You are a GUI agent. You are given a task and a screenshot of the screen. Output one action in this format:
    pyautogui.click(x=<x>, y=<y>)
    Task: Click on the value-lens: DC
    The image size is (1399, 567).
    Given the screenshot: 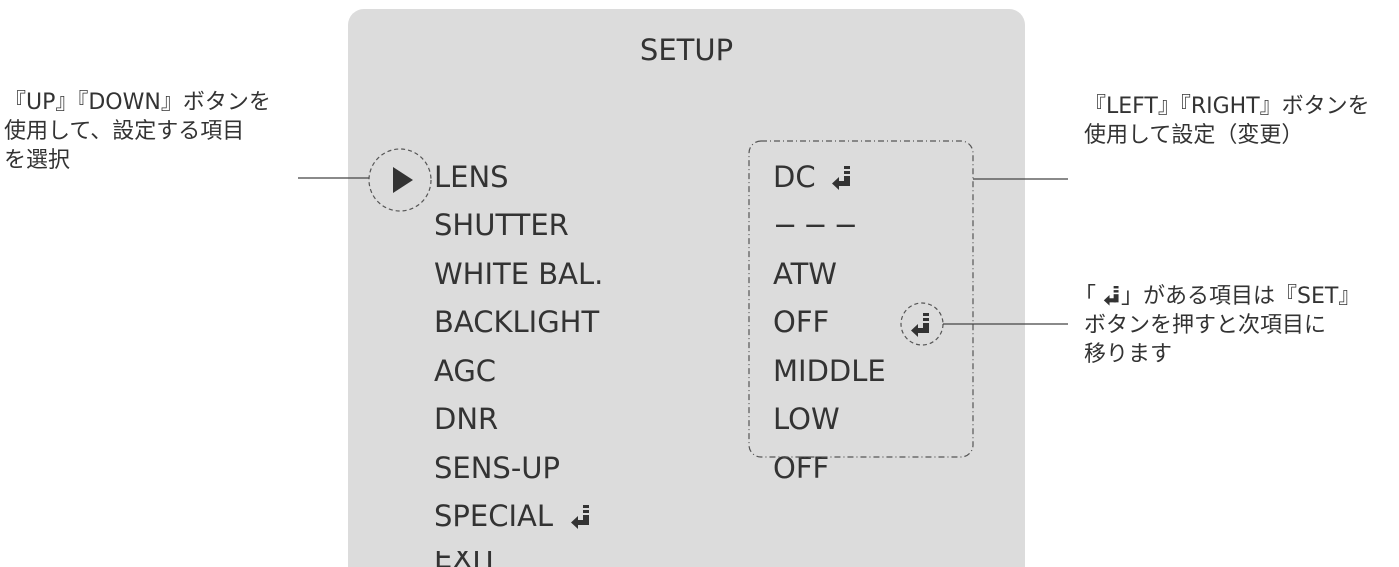 What is the action you would take?
    pyautogui.click(x=813, y=177)
    